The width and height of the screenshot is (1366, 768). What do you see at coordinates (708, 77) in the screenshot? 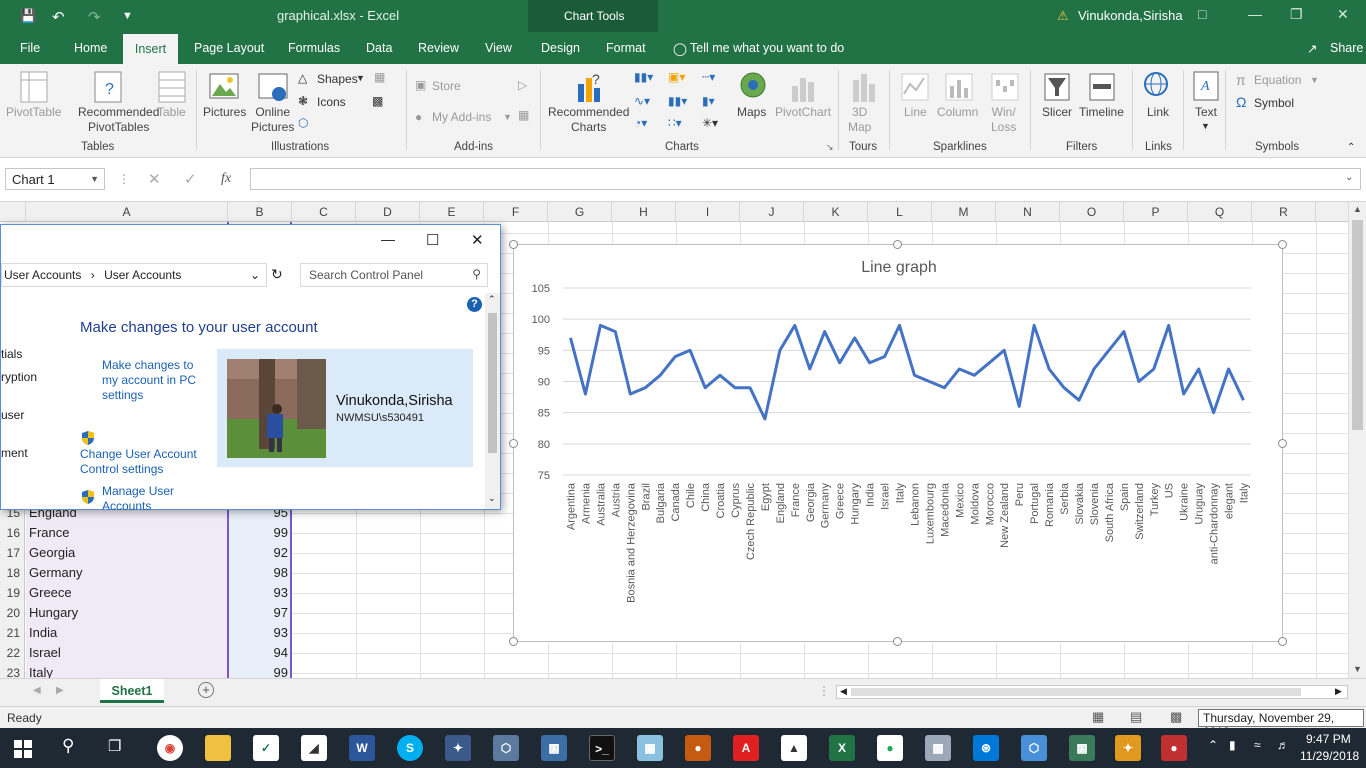
I see `waterfall-chart-icon: ┄▾` at bounding box center [708, 77].